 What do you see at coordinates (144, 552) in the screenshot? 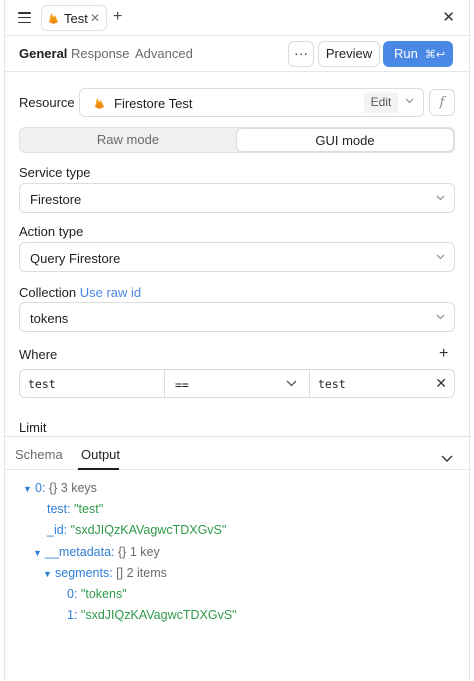
I see `tree-count: 1 key` at bounding box center [144, 552].